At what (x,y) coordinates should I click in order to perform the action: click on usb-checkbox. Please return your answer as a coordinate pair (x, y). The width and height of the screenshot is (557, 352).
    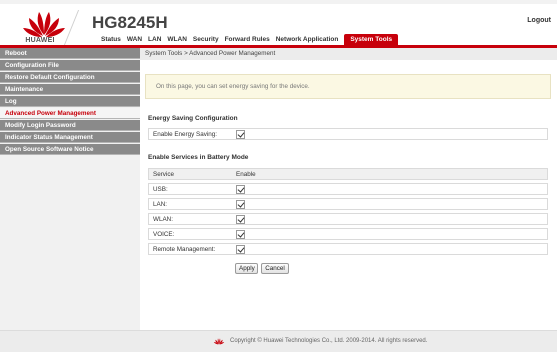
    Looking at the image, I should click on (240, 189).